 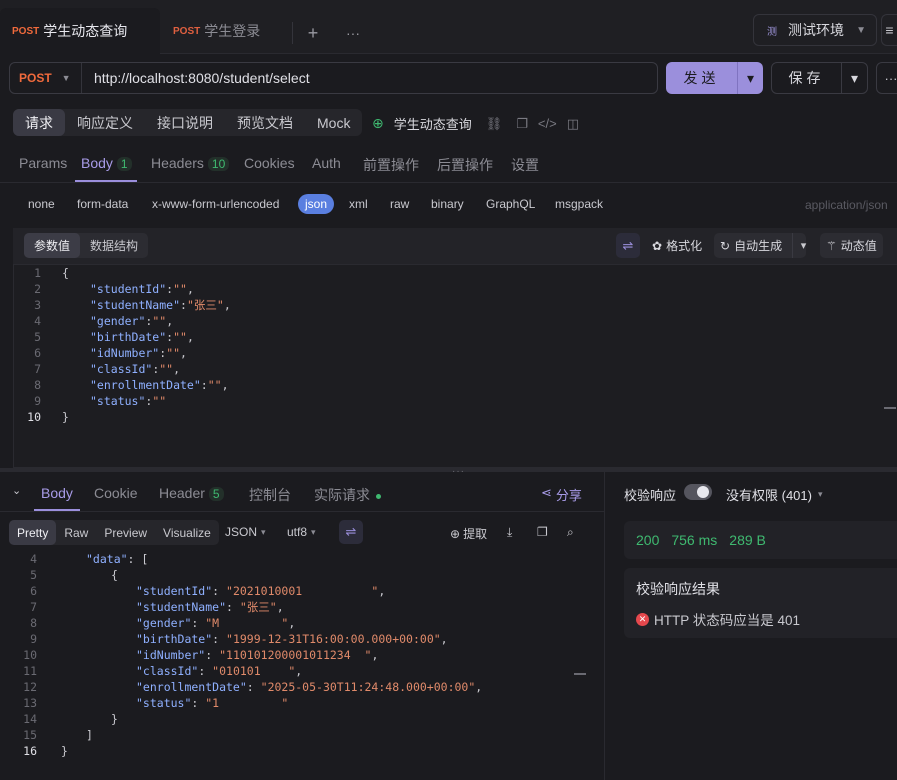 What do you see at coordinates (579, 204) in the screenshot?
I see `body-type-msgpack: msgpack` at bounding box center [579, 204].